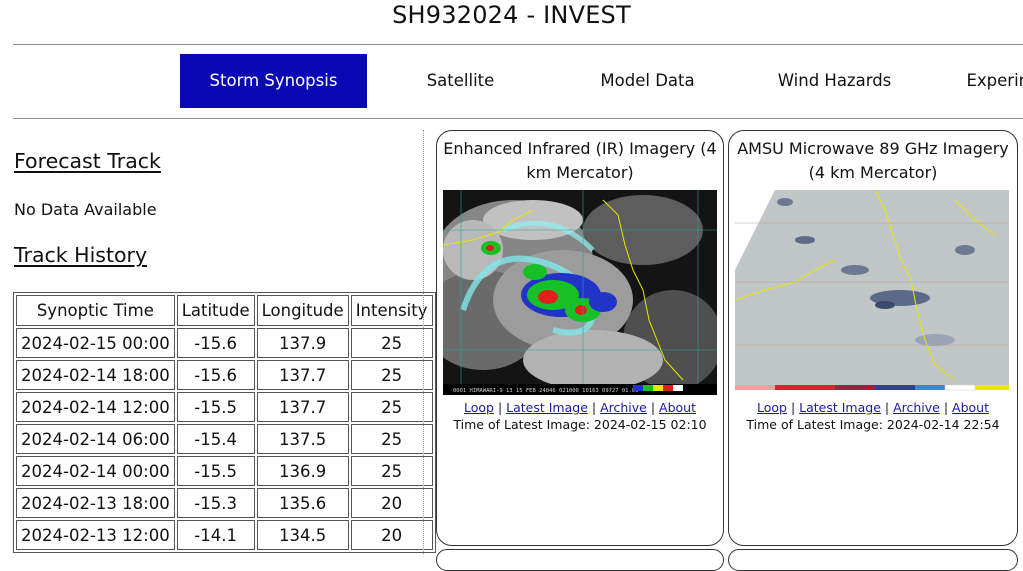 The image size is (1023, 571). I want to click on ir-latest-image-link: Latest Image, so click(547, 407).